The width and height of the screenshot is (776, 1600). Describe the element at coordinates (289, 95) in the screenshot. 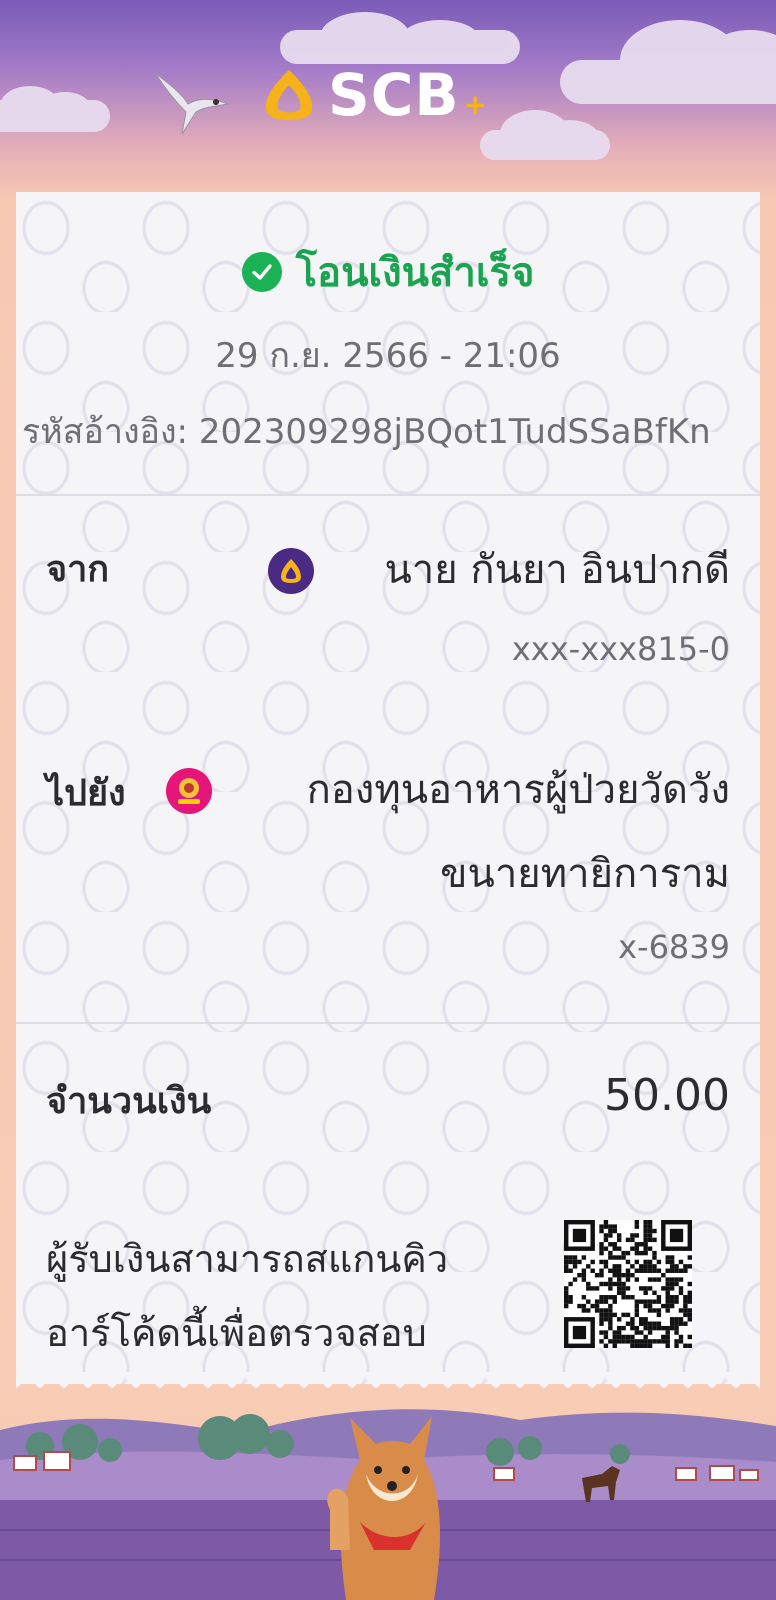

I see `scb-emblem-icon` at that location.